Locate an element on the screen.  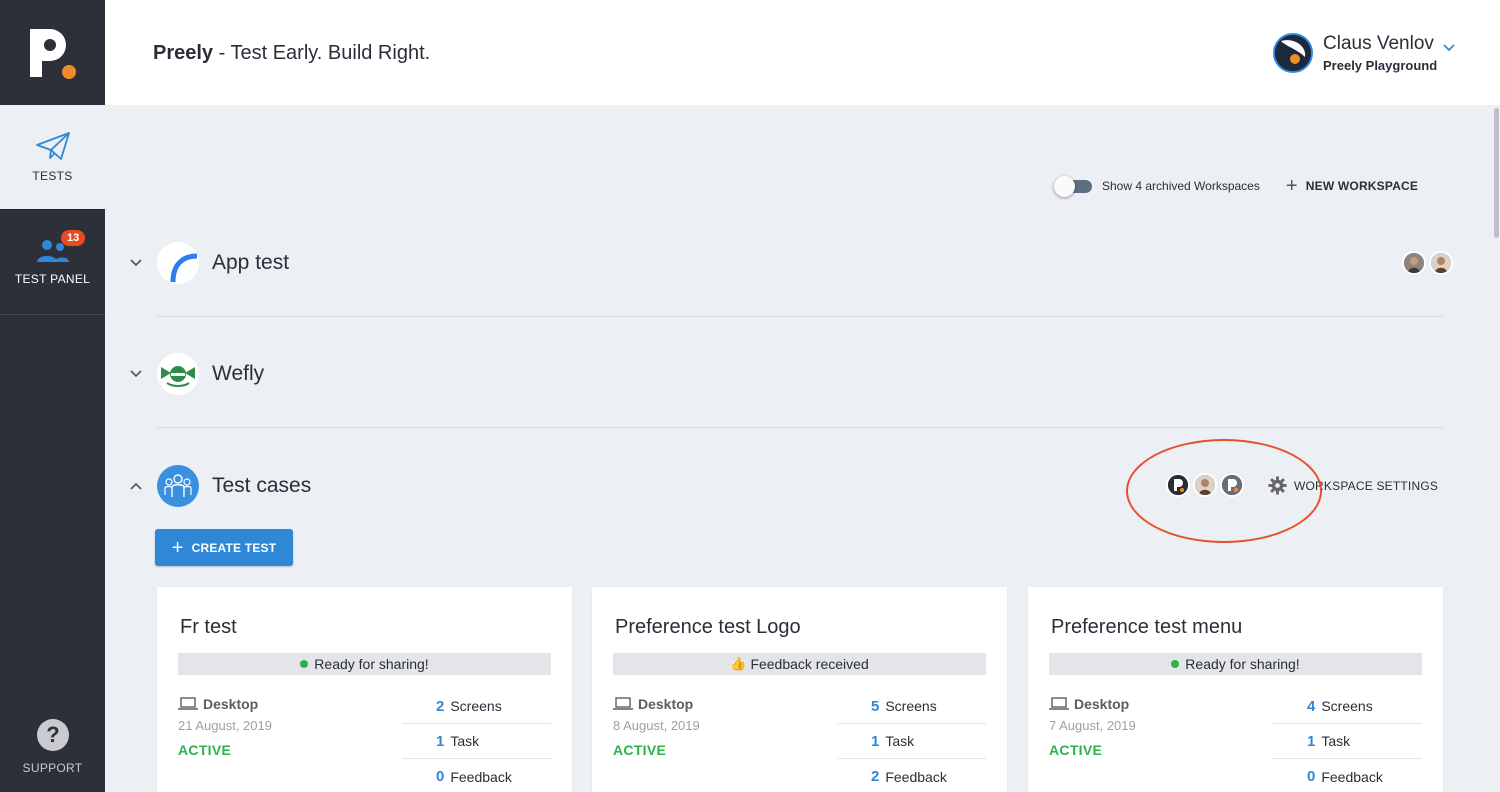
preely-logo-icon is located at coordinates (52, 53).